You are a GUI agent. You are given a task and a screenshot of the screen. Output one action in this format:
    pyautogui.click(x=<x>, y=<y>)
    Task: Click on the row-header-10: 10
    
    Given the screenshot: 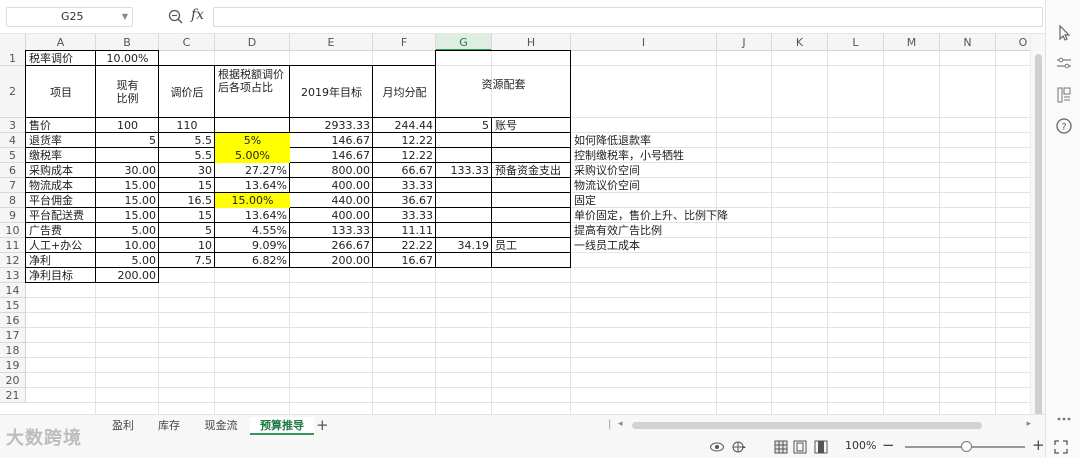 What is the action you would take?
    pyautogui.click(x=13, y=230)
    